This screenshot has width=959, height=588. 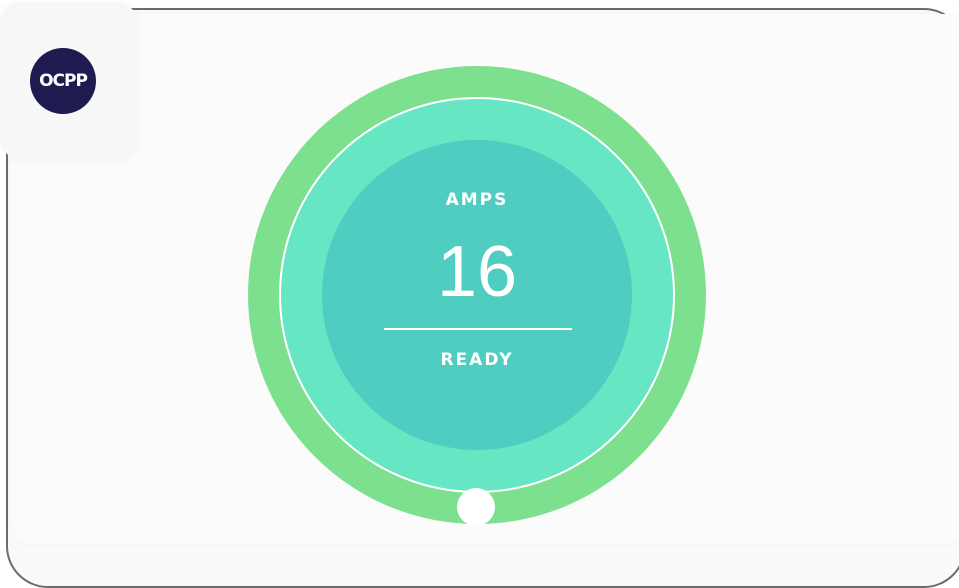 I want to click on logo-card: OCPP, so click(x=69, y=81).